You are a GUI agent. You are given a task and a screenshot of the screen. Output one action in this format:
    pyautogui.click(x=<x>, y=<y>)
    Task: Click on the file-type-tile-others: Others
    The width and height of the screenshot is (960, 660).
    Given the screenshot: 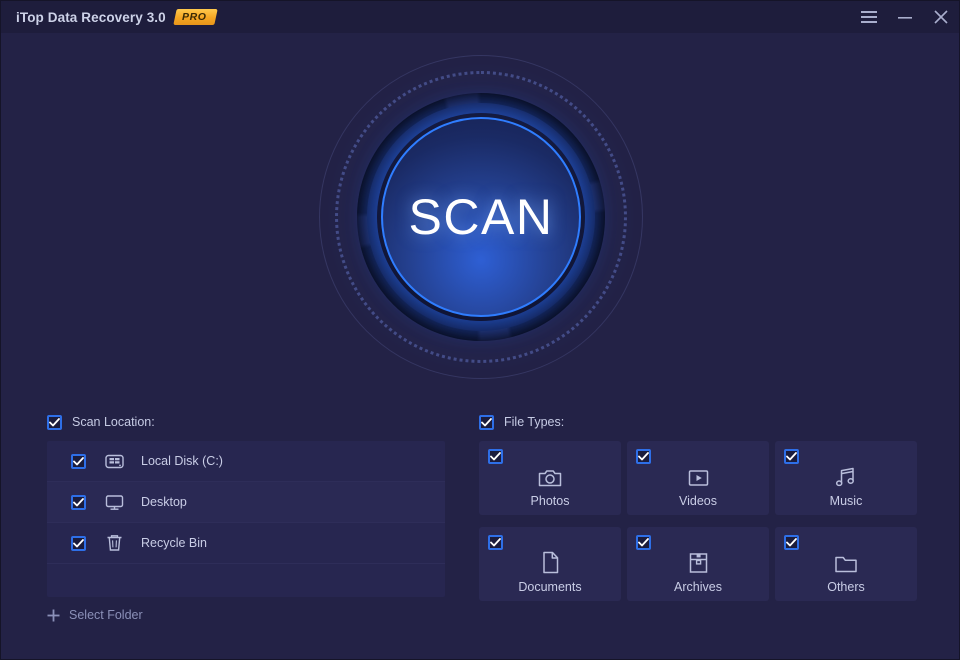 What is the action you would take?
    pyautogui.click(x=846, y=564)
    